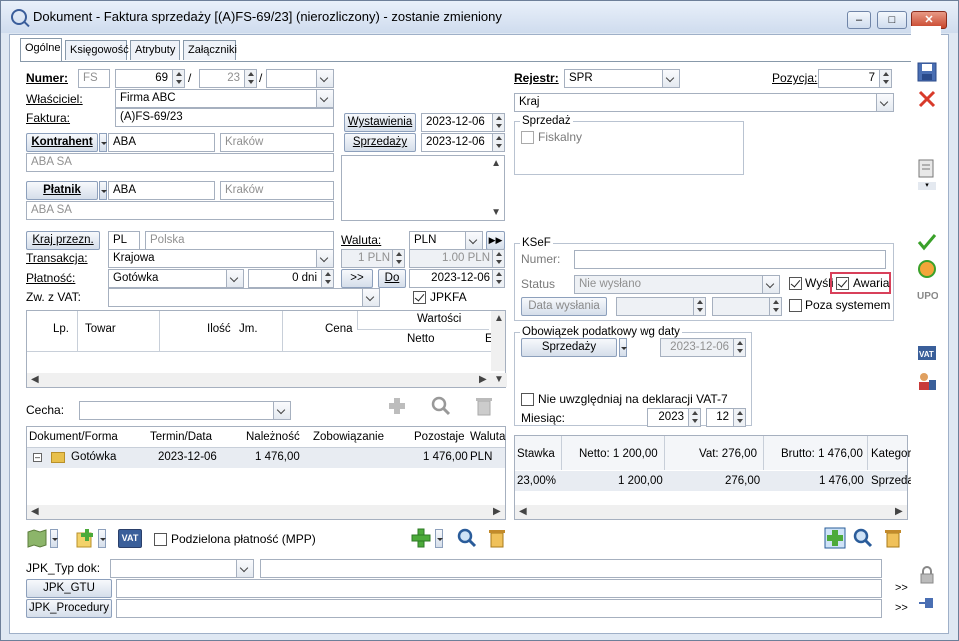 The image size is (959, 641). What do you see at coordinates (380, 142) in the screenshot?
I see `sprzedazy-button: Sprzedaży` at bounding box center [380, 142].